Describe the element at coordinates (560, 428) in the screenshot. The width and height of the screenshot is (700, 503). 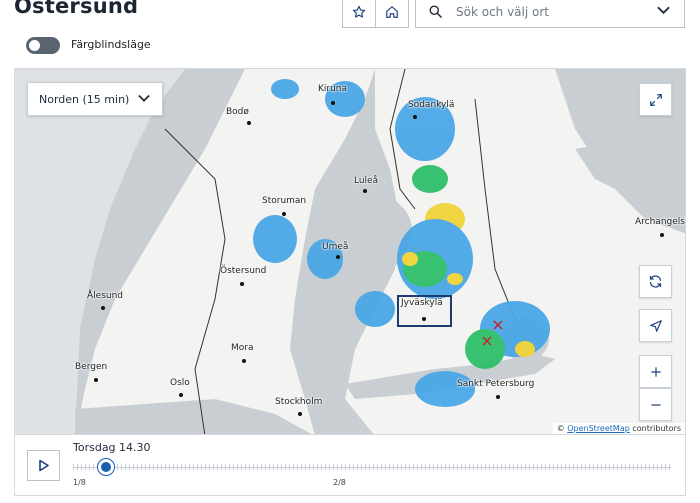
I see `attribution-prefix: ©` at that location.